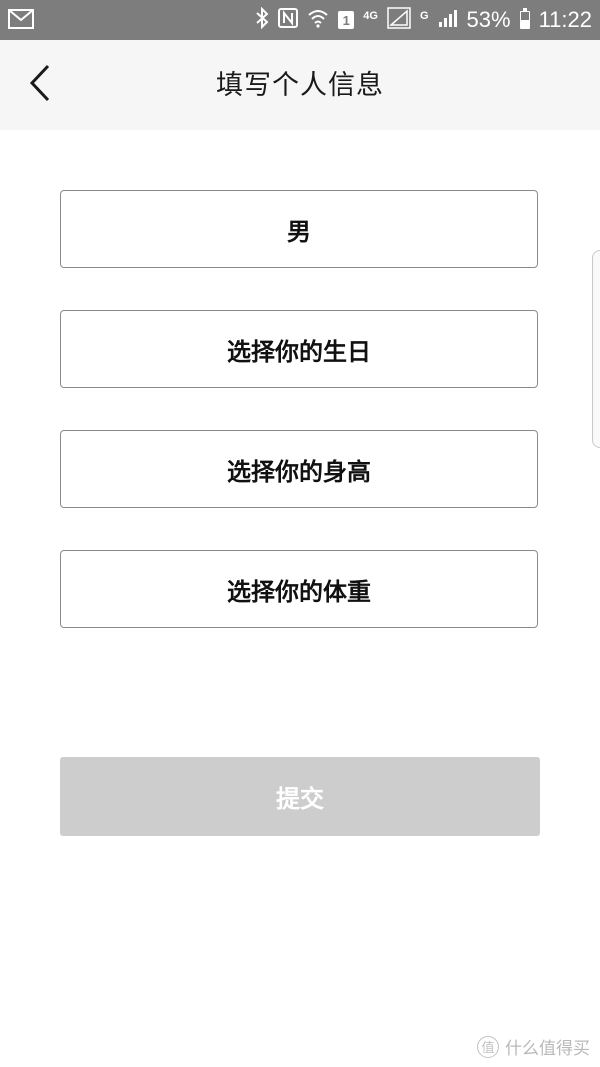  What do you see at coordinates (299, 469) in the screenshot?
I see `height-selector: 选择你的身高` at bounding box center [299, 469].